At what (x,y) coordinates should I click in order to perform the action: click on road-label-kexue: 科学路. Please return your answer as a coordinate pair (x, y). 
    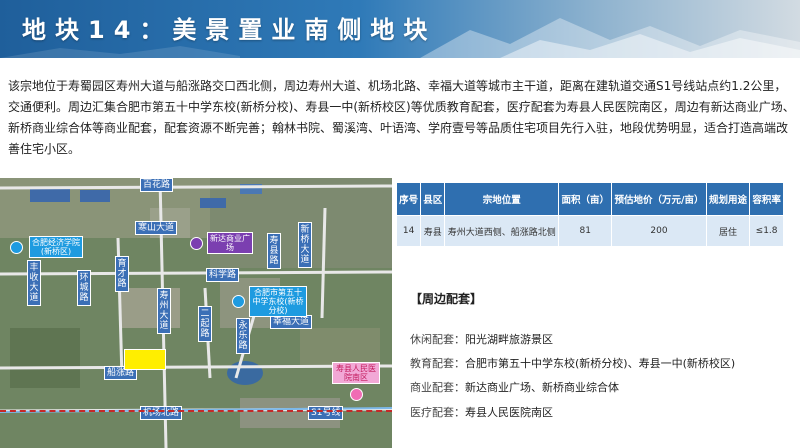
    Looking at the image, I should click on (223, 275).